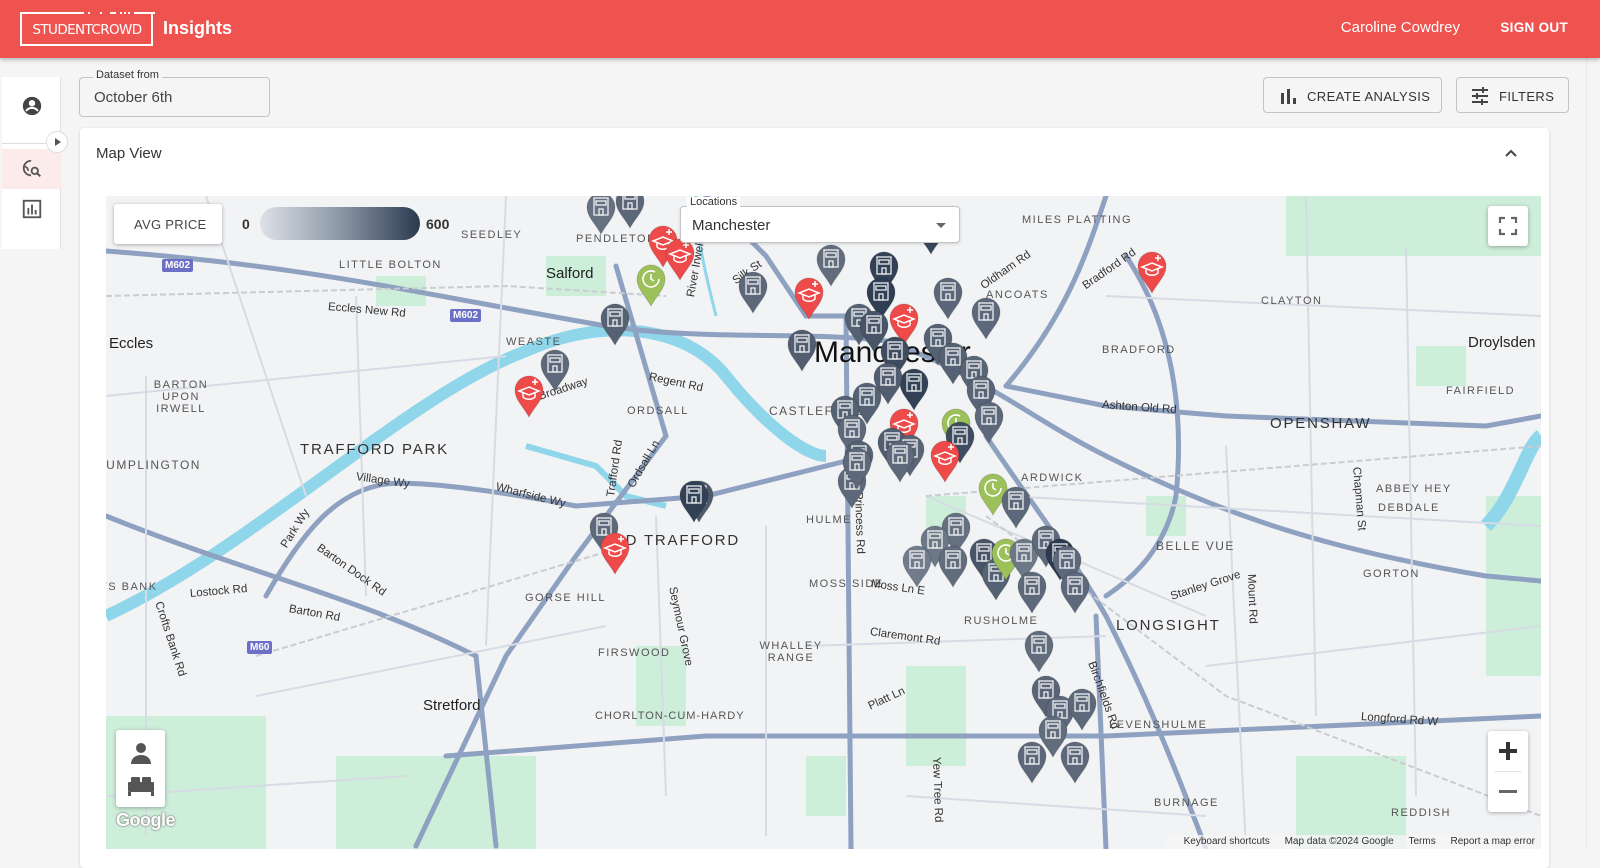 The height and width of the screenshot is (868, 1600). What do you see at coordinates (570, 273) in the screenshot?
I see `place-label: Salford` at bounding box center [570, 273].